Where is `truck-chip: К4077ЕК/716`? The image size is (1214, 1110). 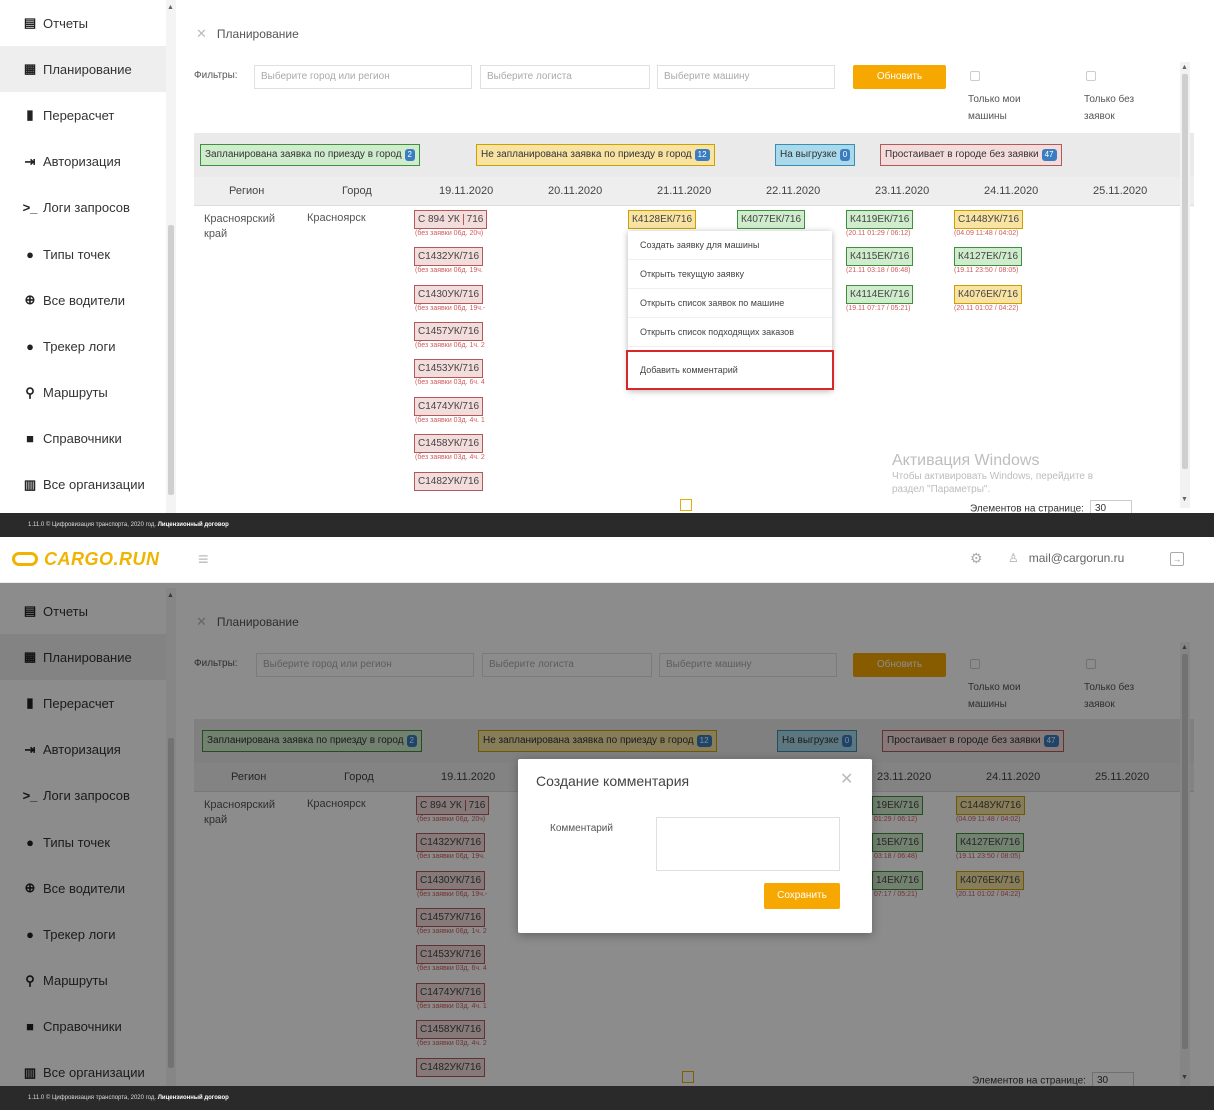 truck-chip: К4077ЕК/716 is located at coordinates (771, 219).